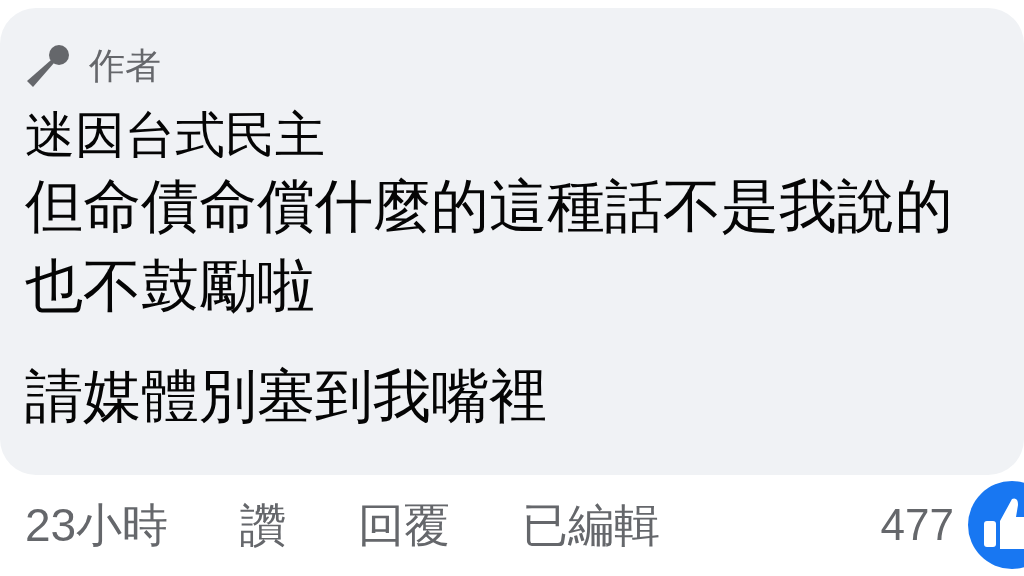 Image resolution: width=1024 pixels, height=576 pixels. Describe the element at coordinates (125, 66) in the screenshot. I see `author-label: 作者` at that location.